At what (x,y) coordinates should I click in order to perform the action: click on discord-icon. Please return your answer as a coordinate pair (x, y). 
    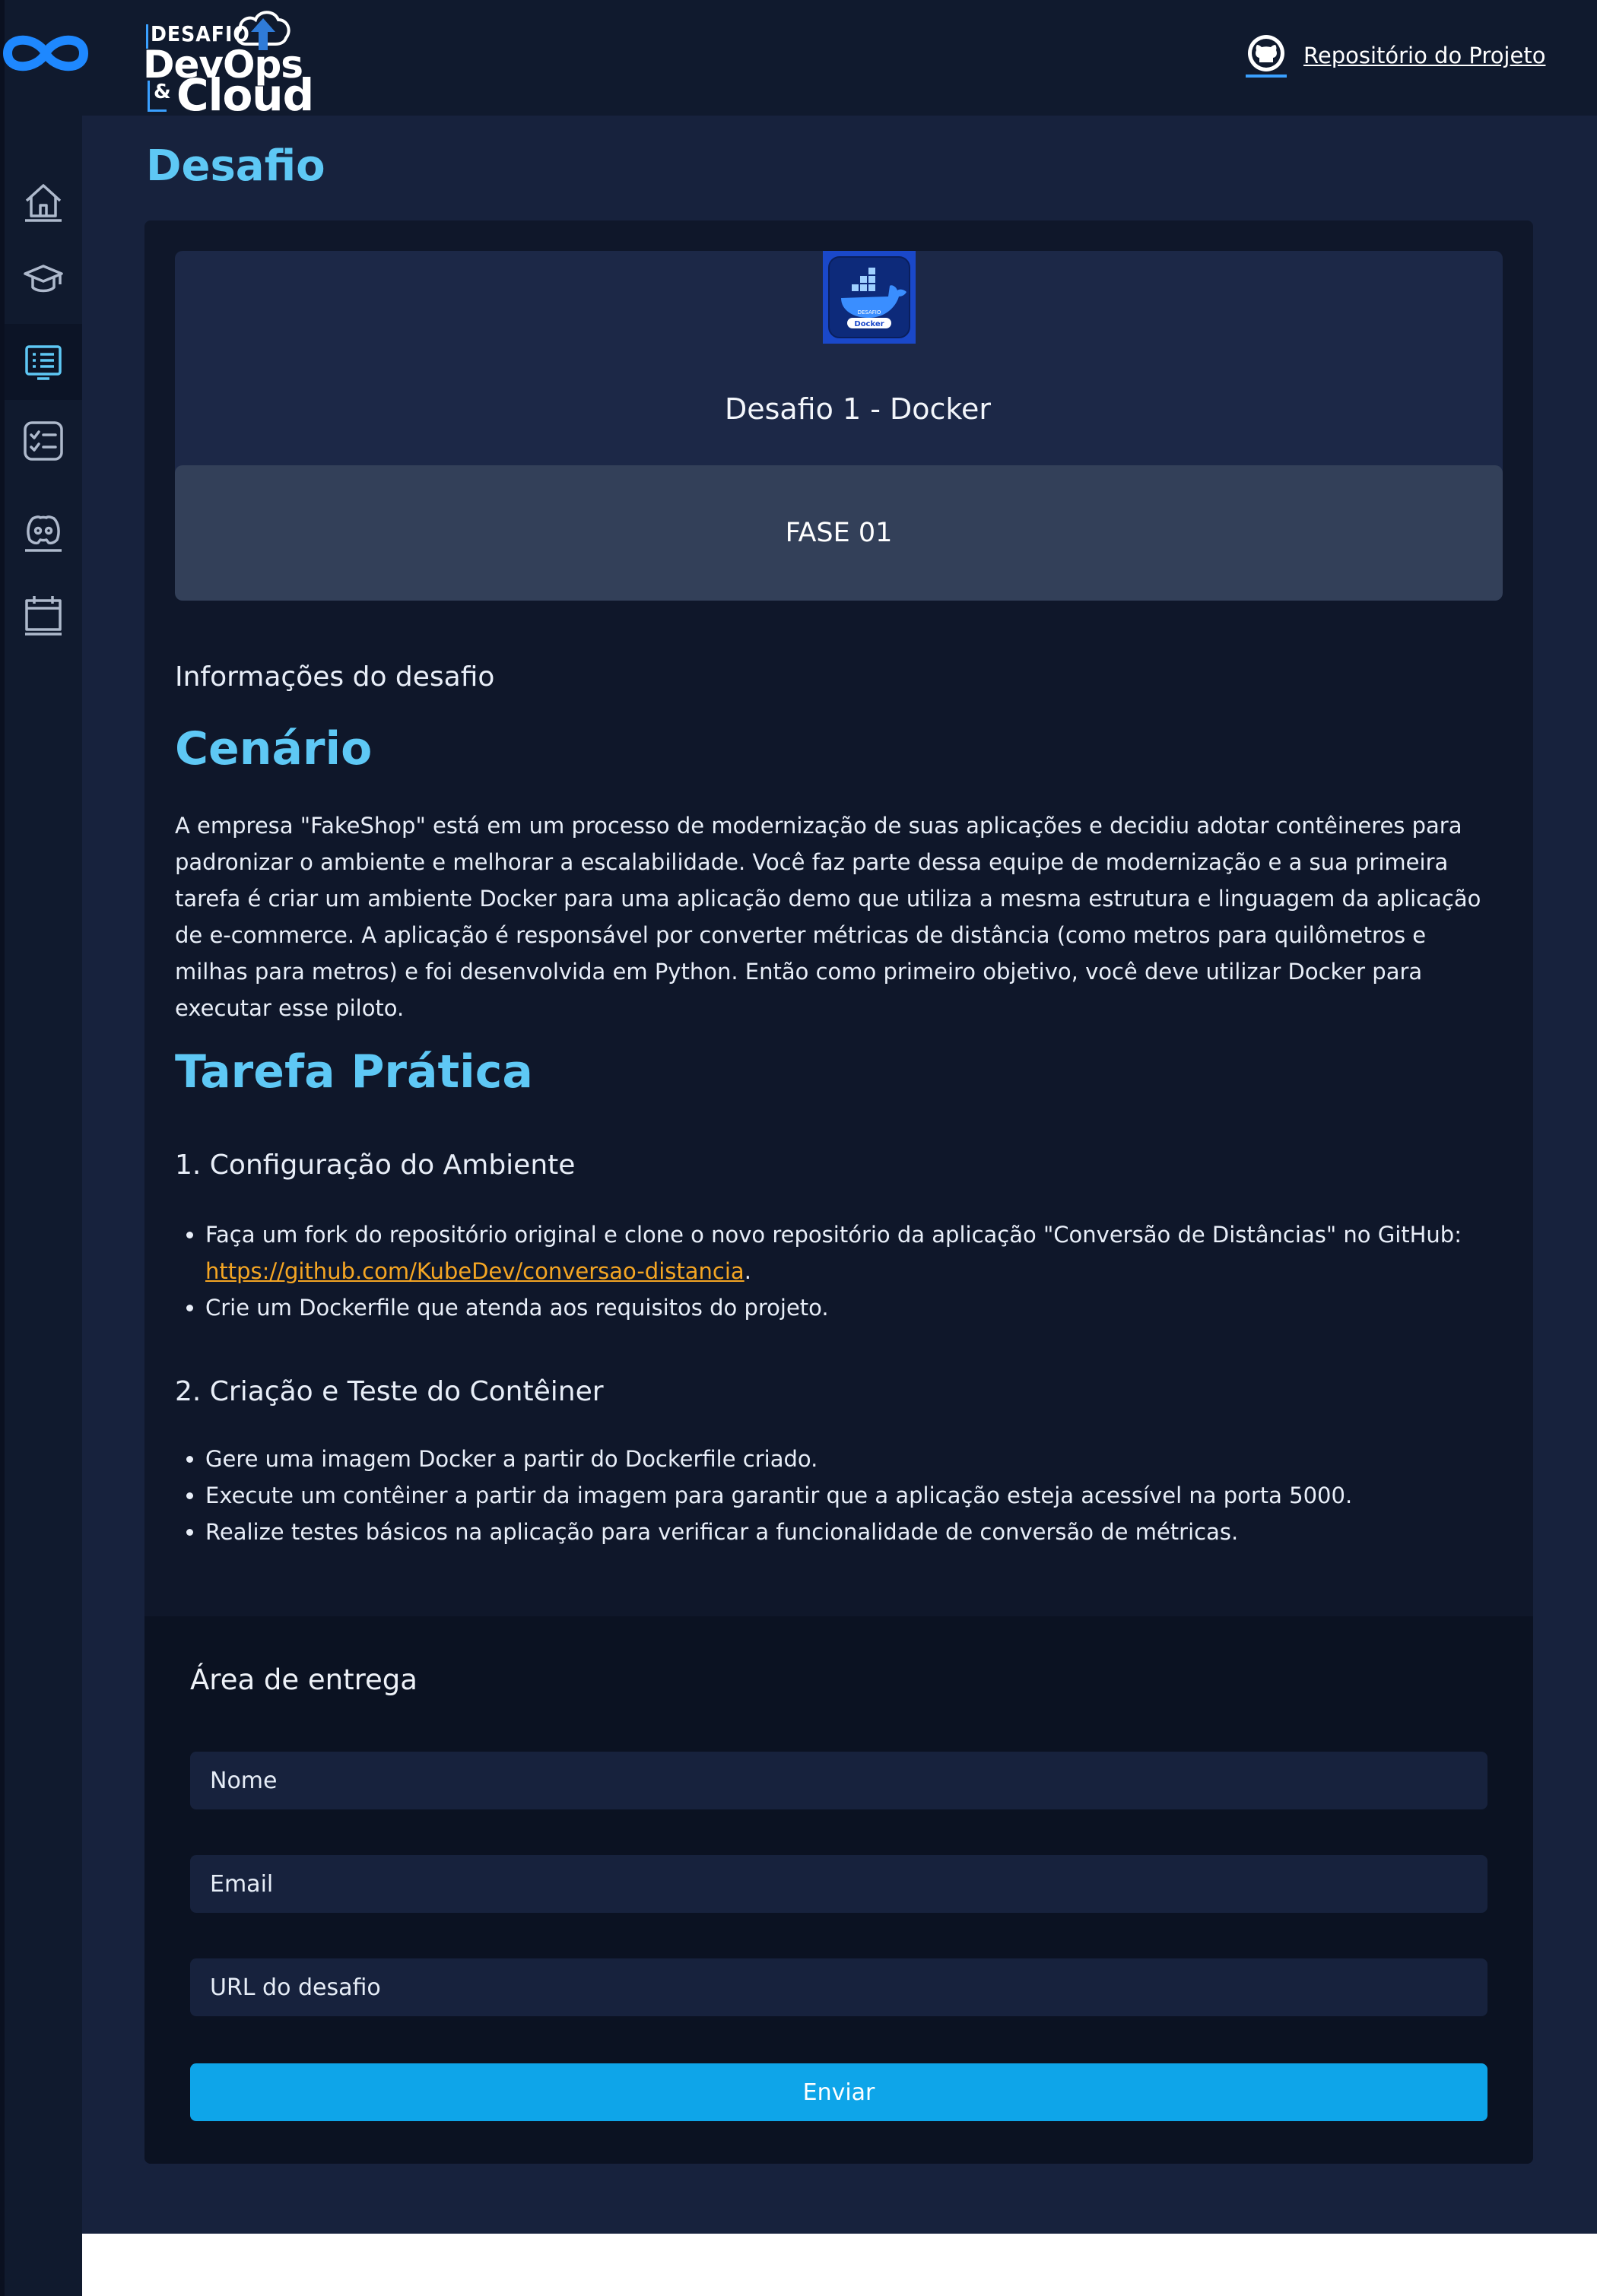
    Looking at the image, I should click on (43, 533).